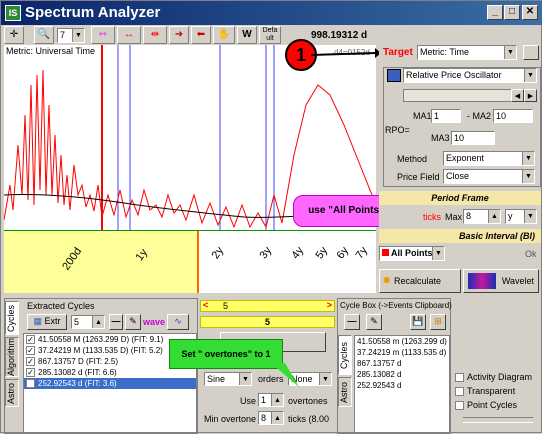 This screenshot has width=542, height=434. I want to click on extr-spin-field: 5 ▲, so click(88, 322).